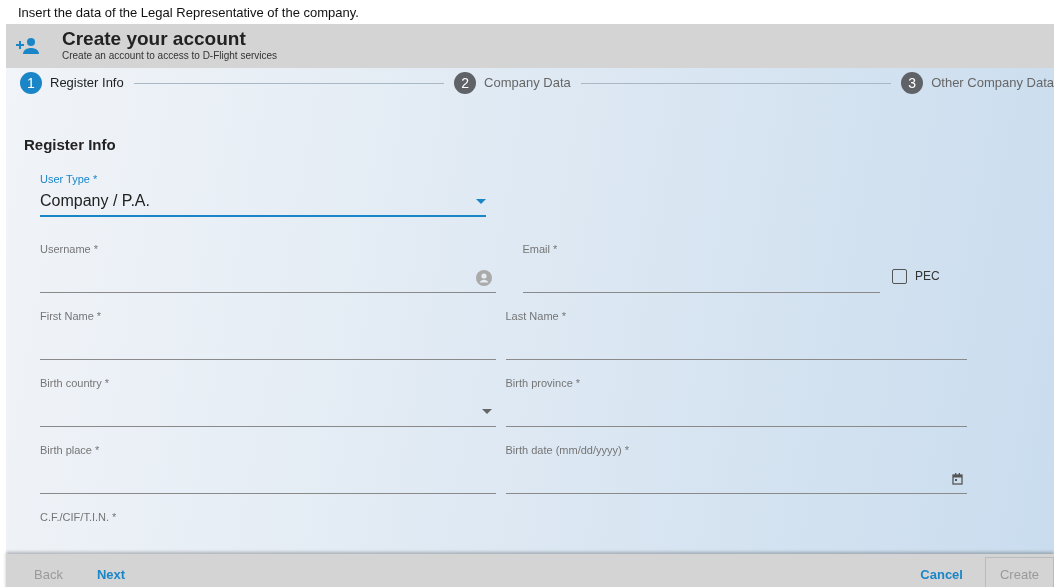 Image resolution: width=1054 pixels, height=587 pixels. What do you see at coordinates (465, 83) in the screenshot?
I see `step-number: 2` at bounding box center [465, 83].